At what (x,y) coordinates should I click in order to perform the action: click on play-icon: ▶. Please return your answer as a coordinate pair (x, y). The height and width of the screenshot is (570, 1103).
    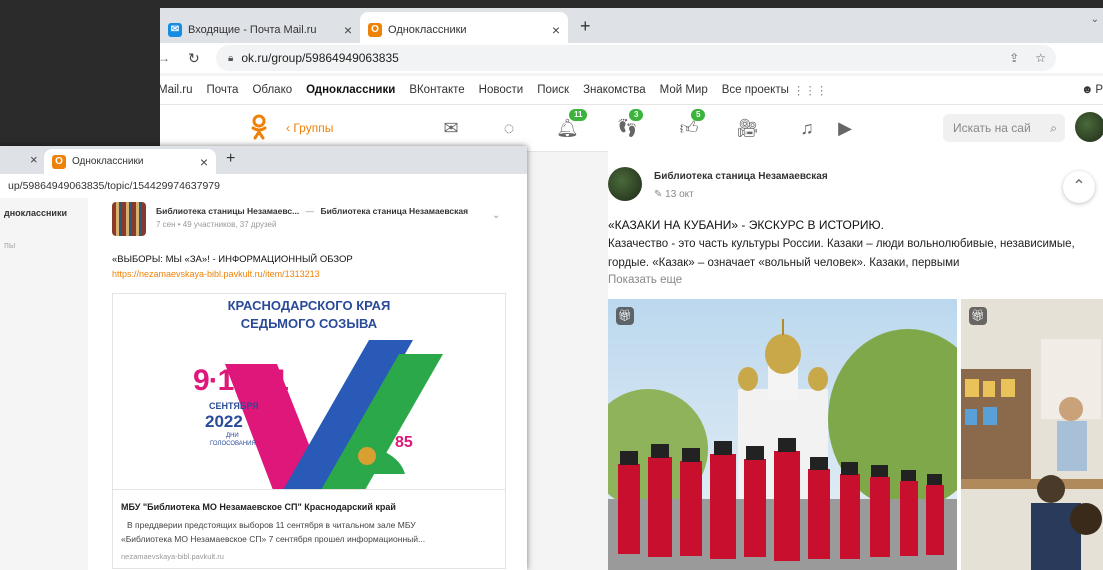
    Looking at the image, I should click on (845, 128).